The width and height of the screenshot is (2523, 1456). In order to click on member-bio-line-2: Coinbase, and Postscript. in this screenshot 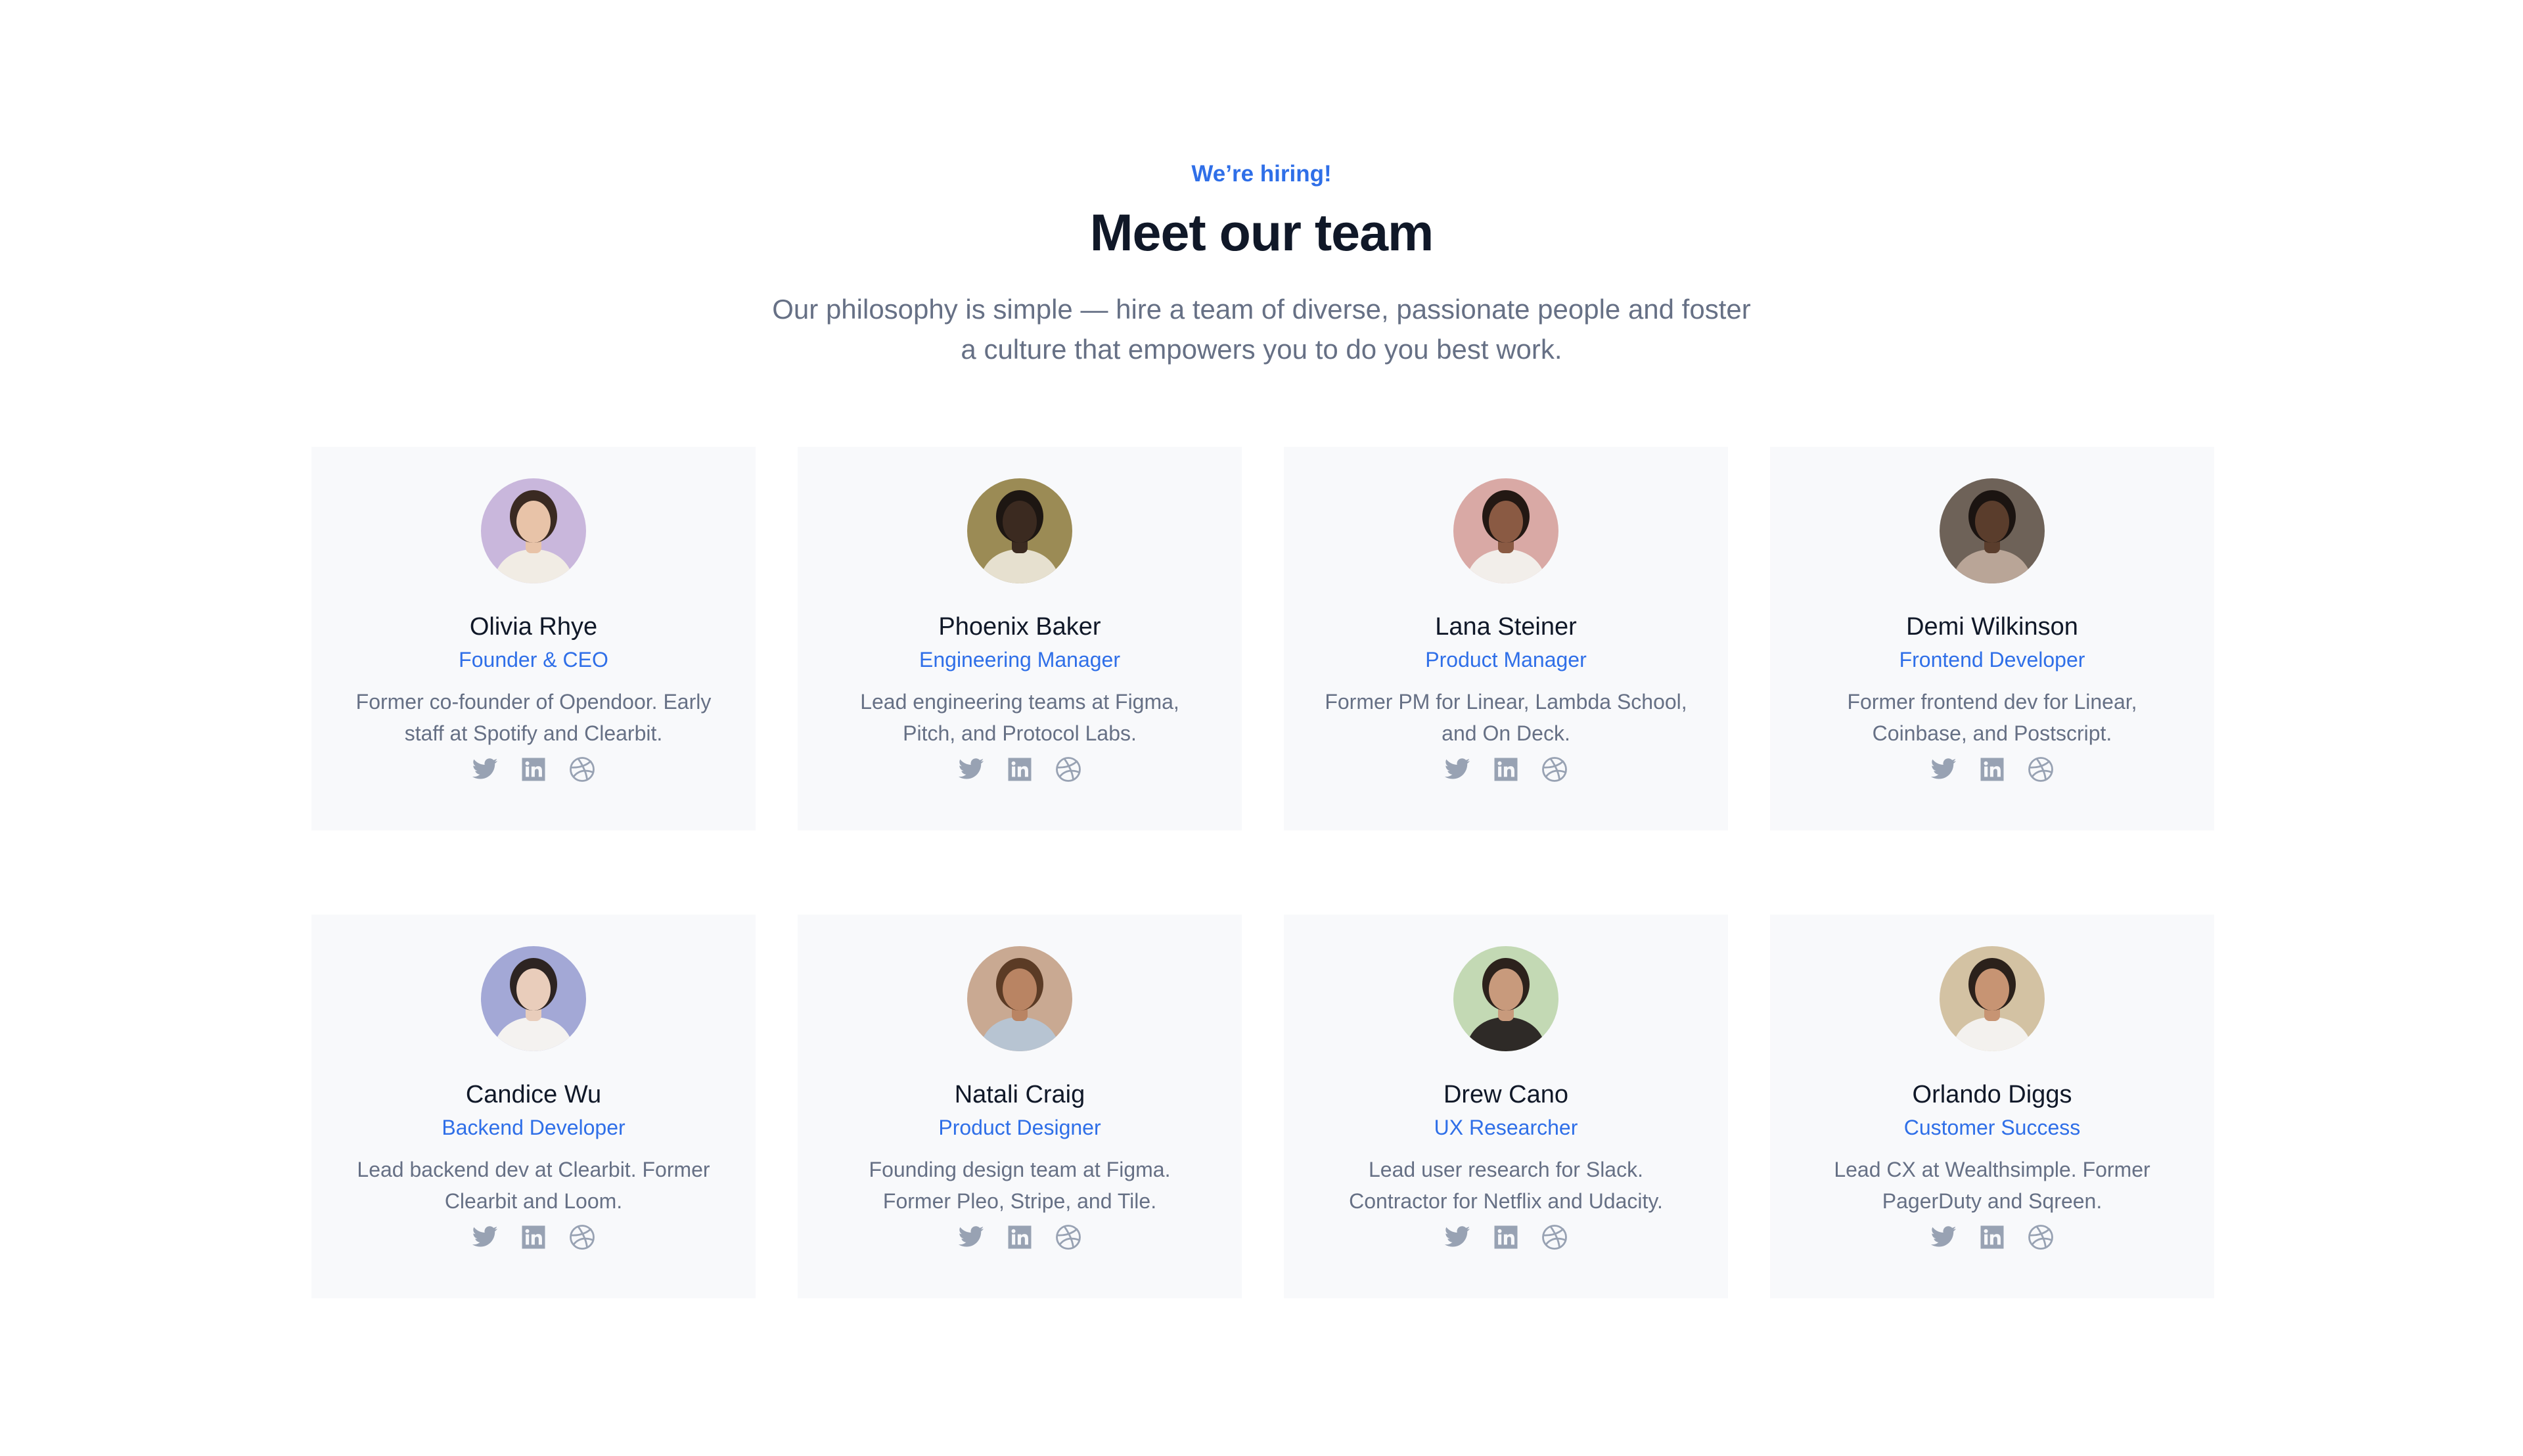, I will do `click(1992, 733)`.